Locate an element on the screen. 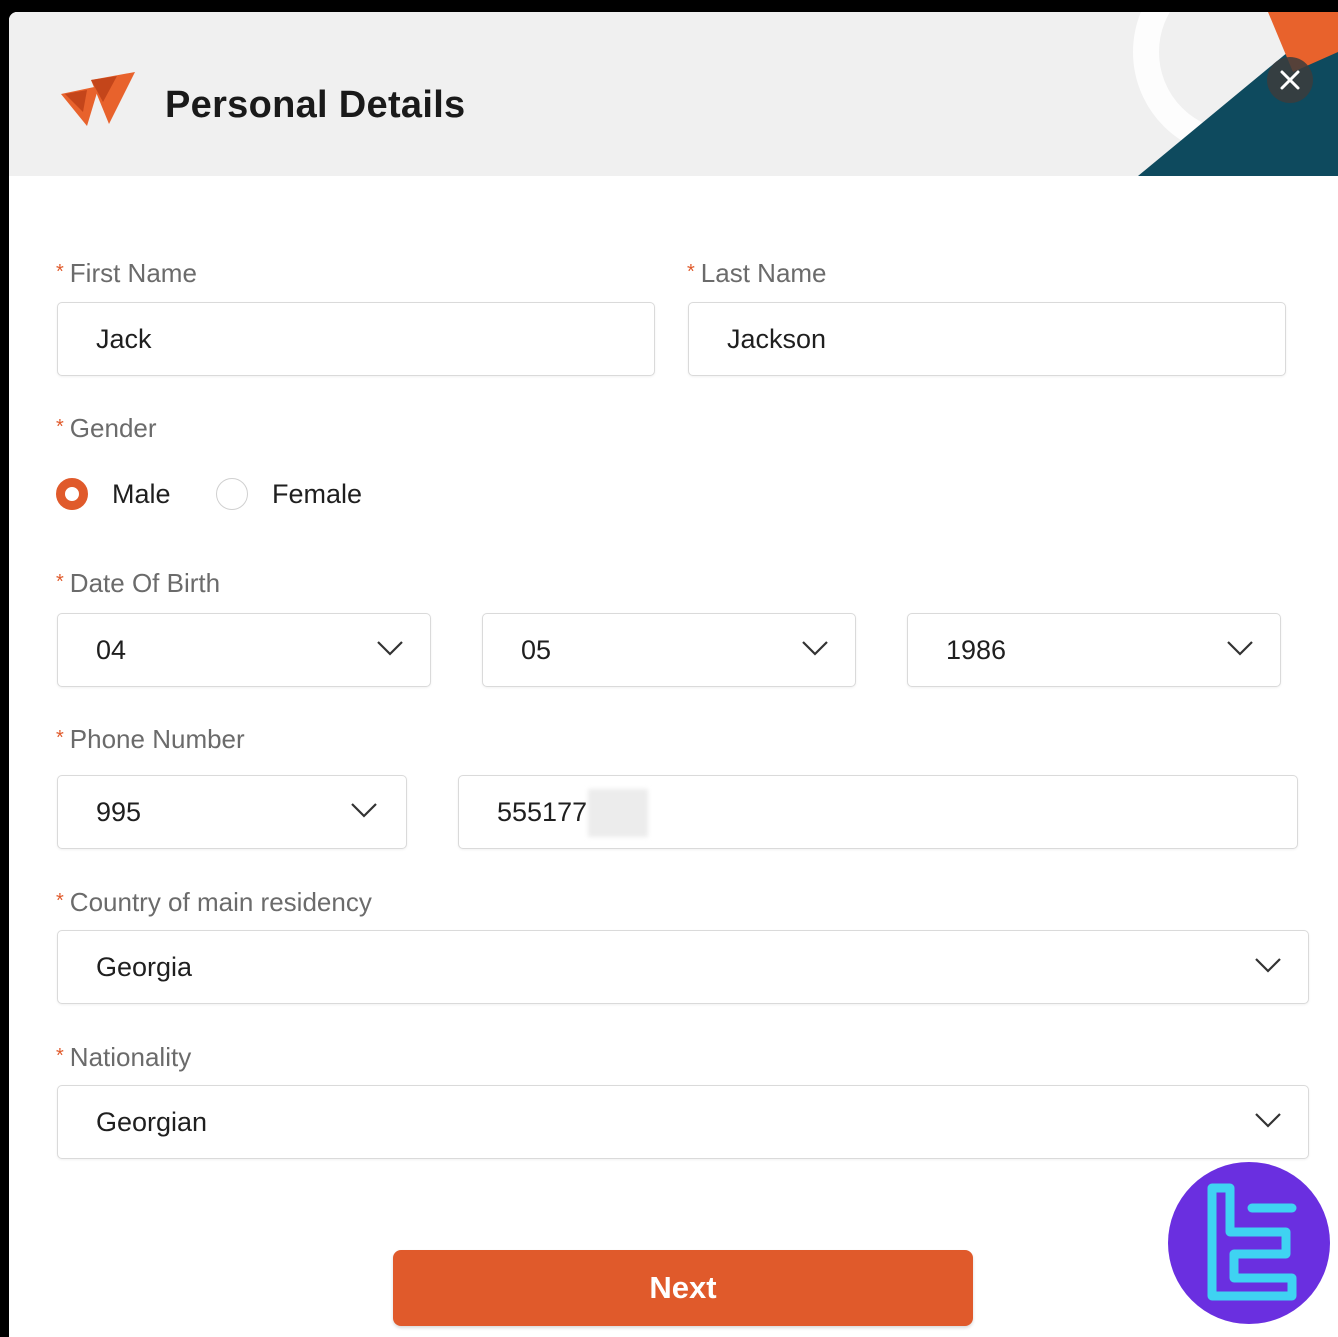  gender-radio-male is located at coordinates (72, 494).